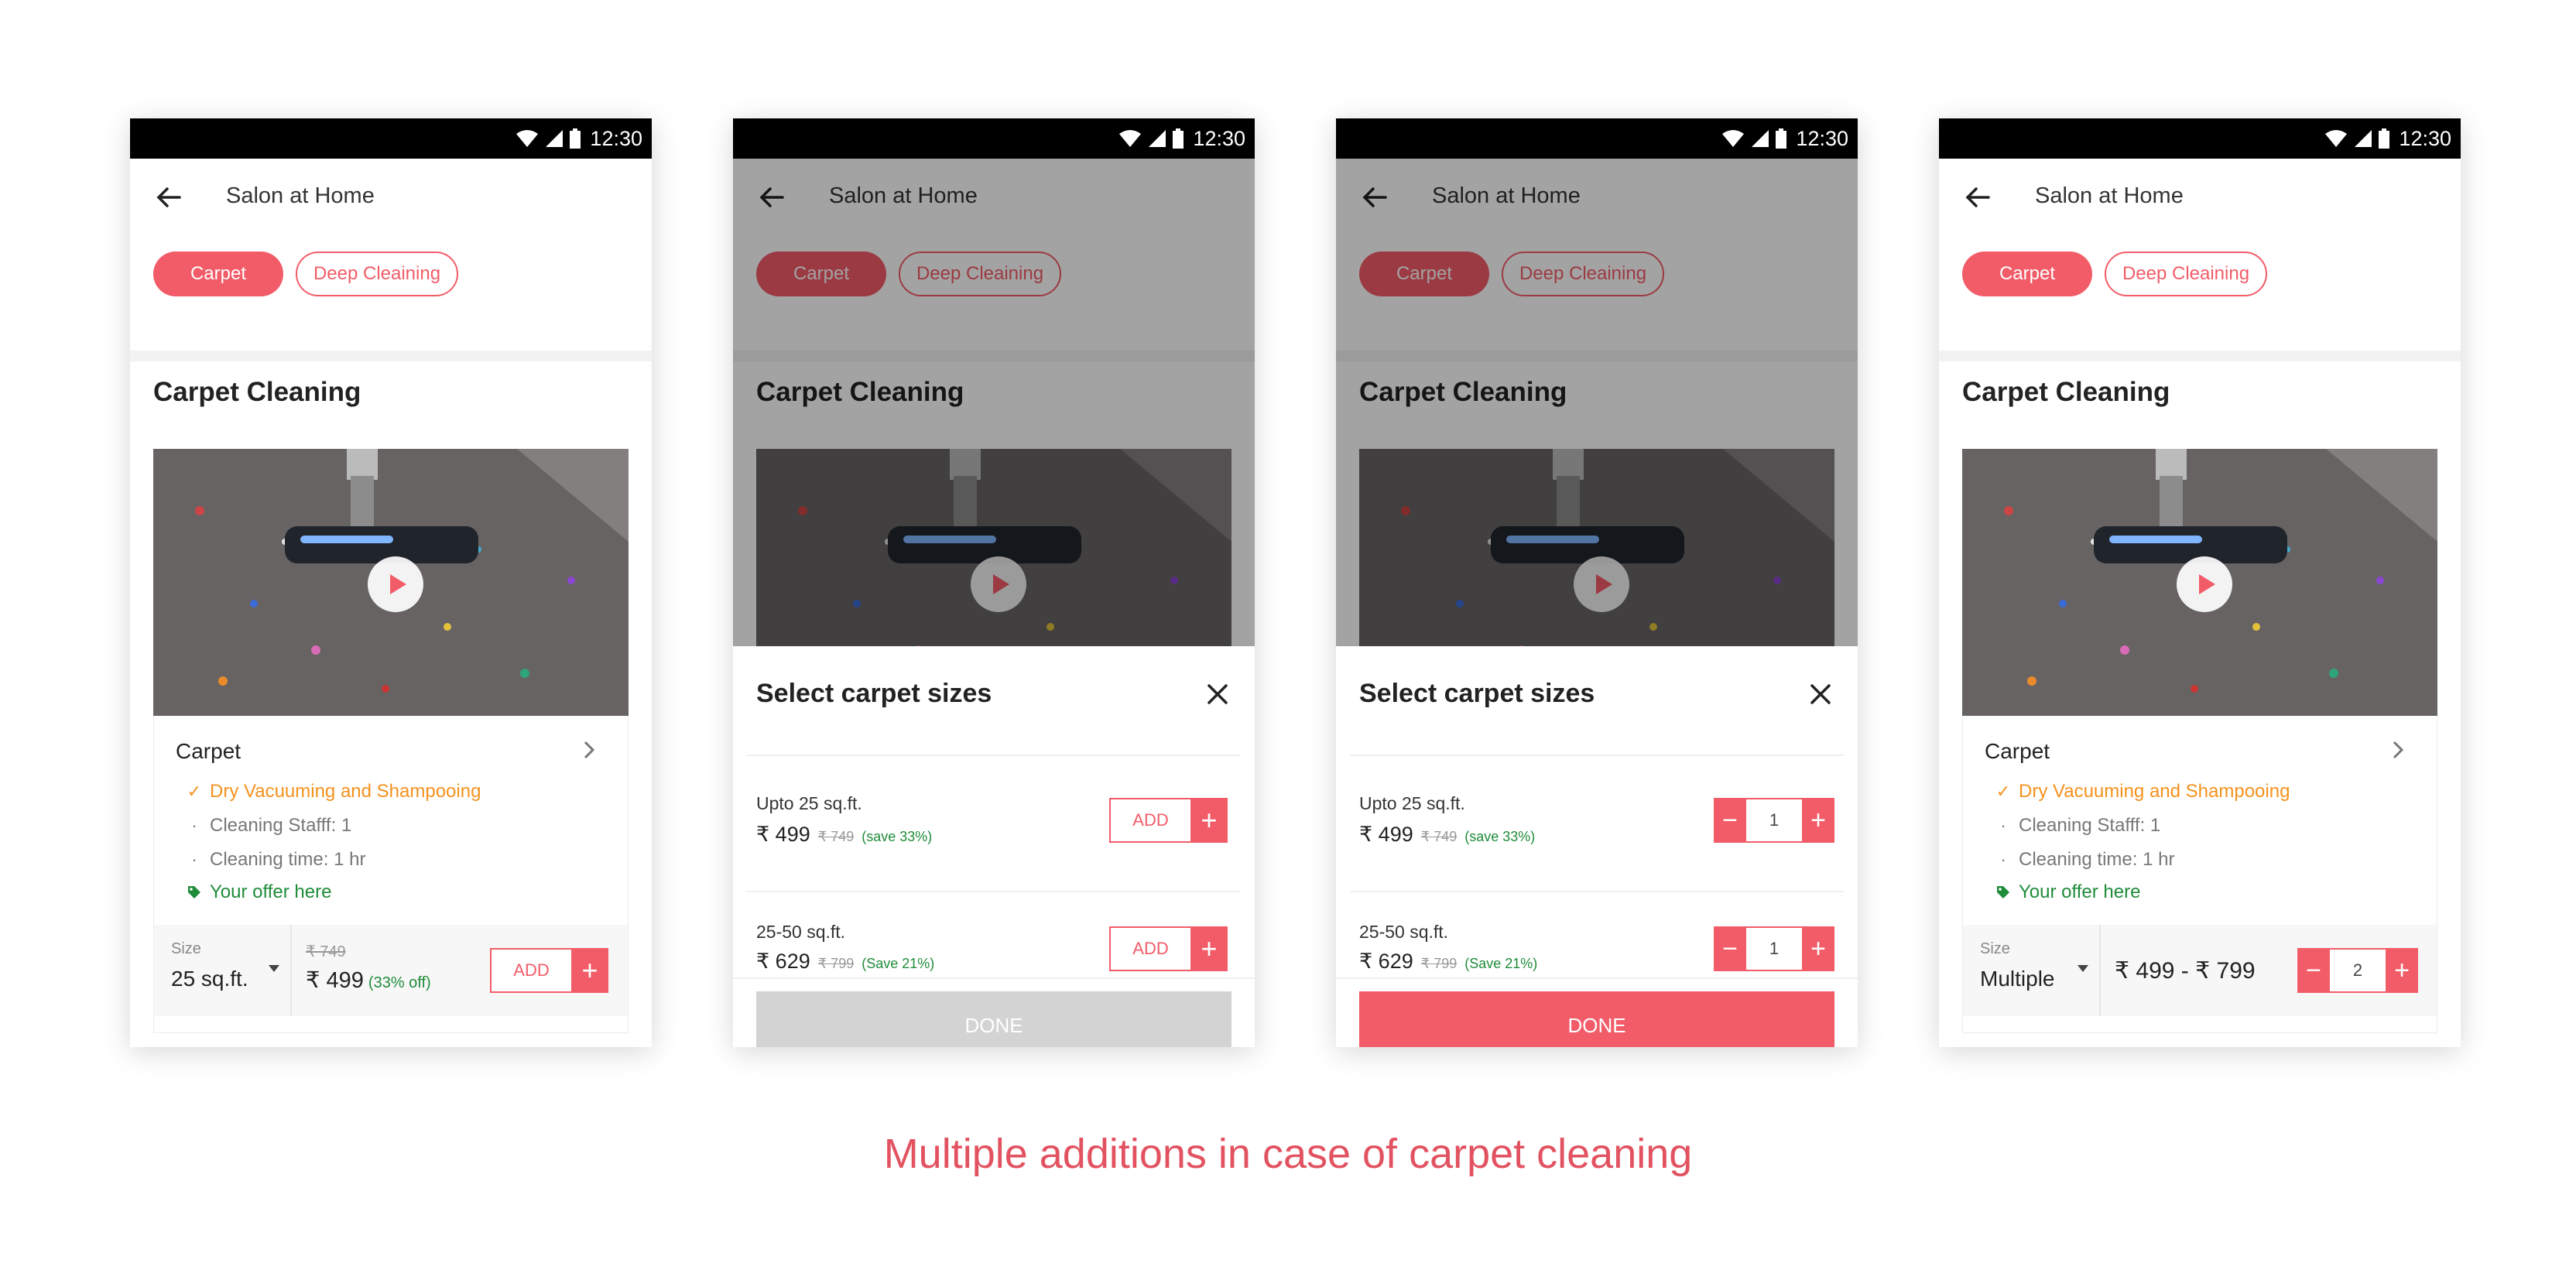 The height and width of the screenshot is (1263, 2576). Describe the element at coordinates (1447, 835) in the screenshot. I see `option-price: ₹ 499 ₹ 749 (save 33%)` at that location.